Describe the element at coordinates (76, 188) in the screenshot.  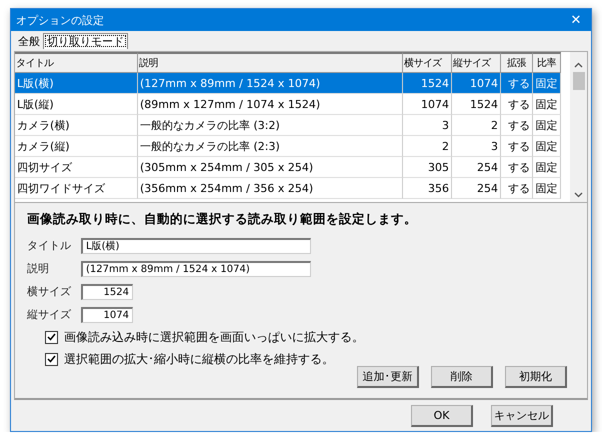
I see `table-cell: 四切ワイドサイズ` at that location.